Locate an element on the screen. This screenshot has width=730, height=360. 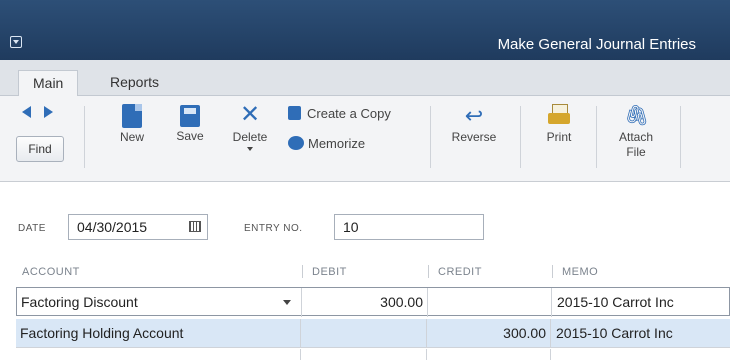
new-document-icon is located at coordinates (132, 116).